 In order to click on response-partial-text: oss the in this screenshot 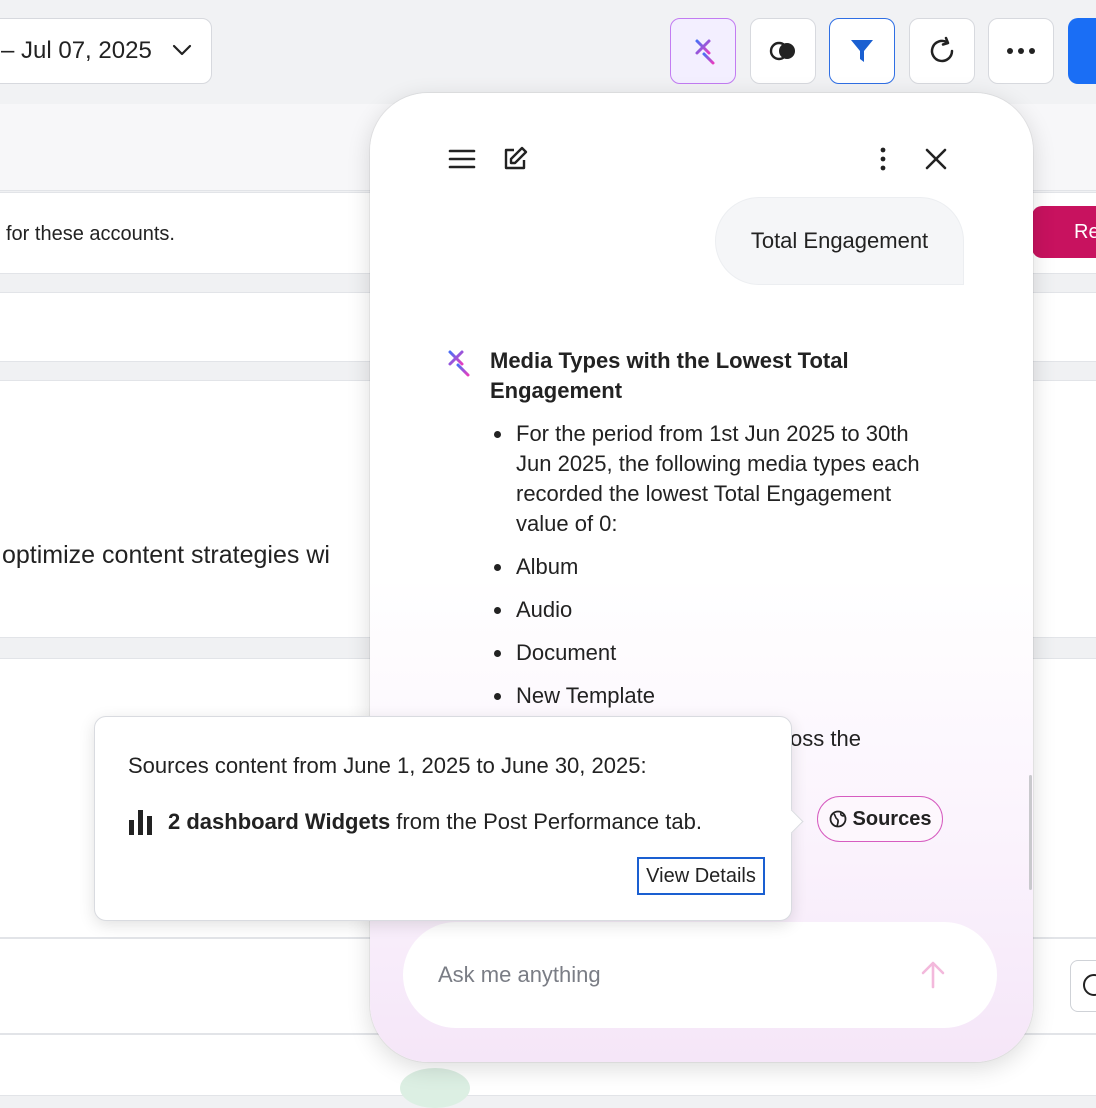, I will do `click(825, 738)`.